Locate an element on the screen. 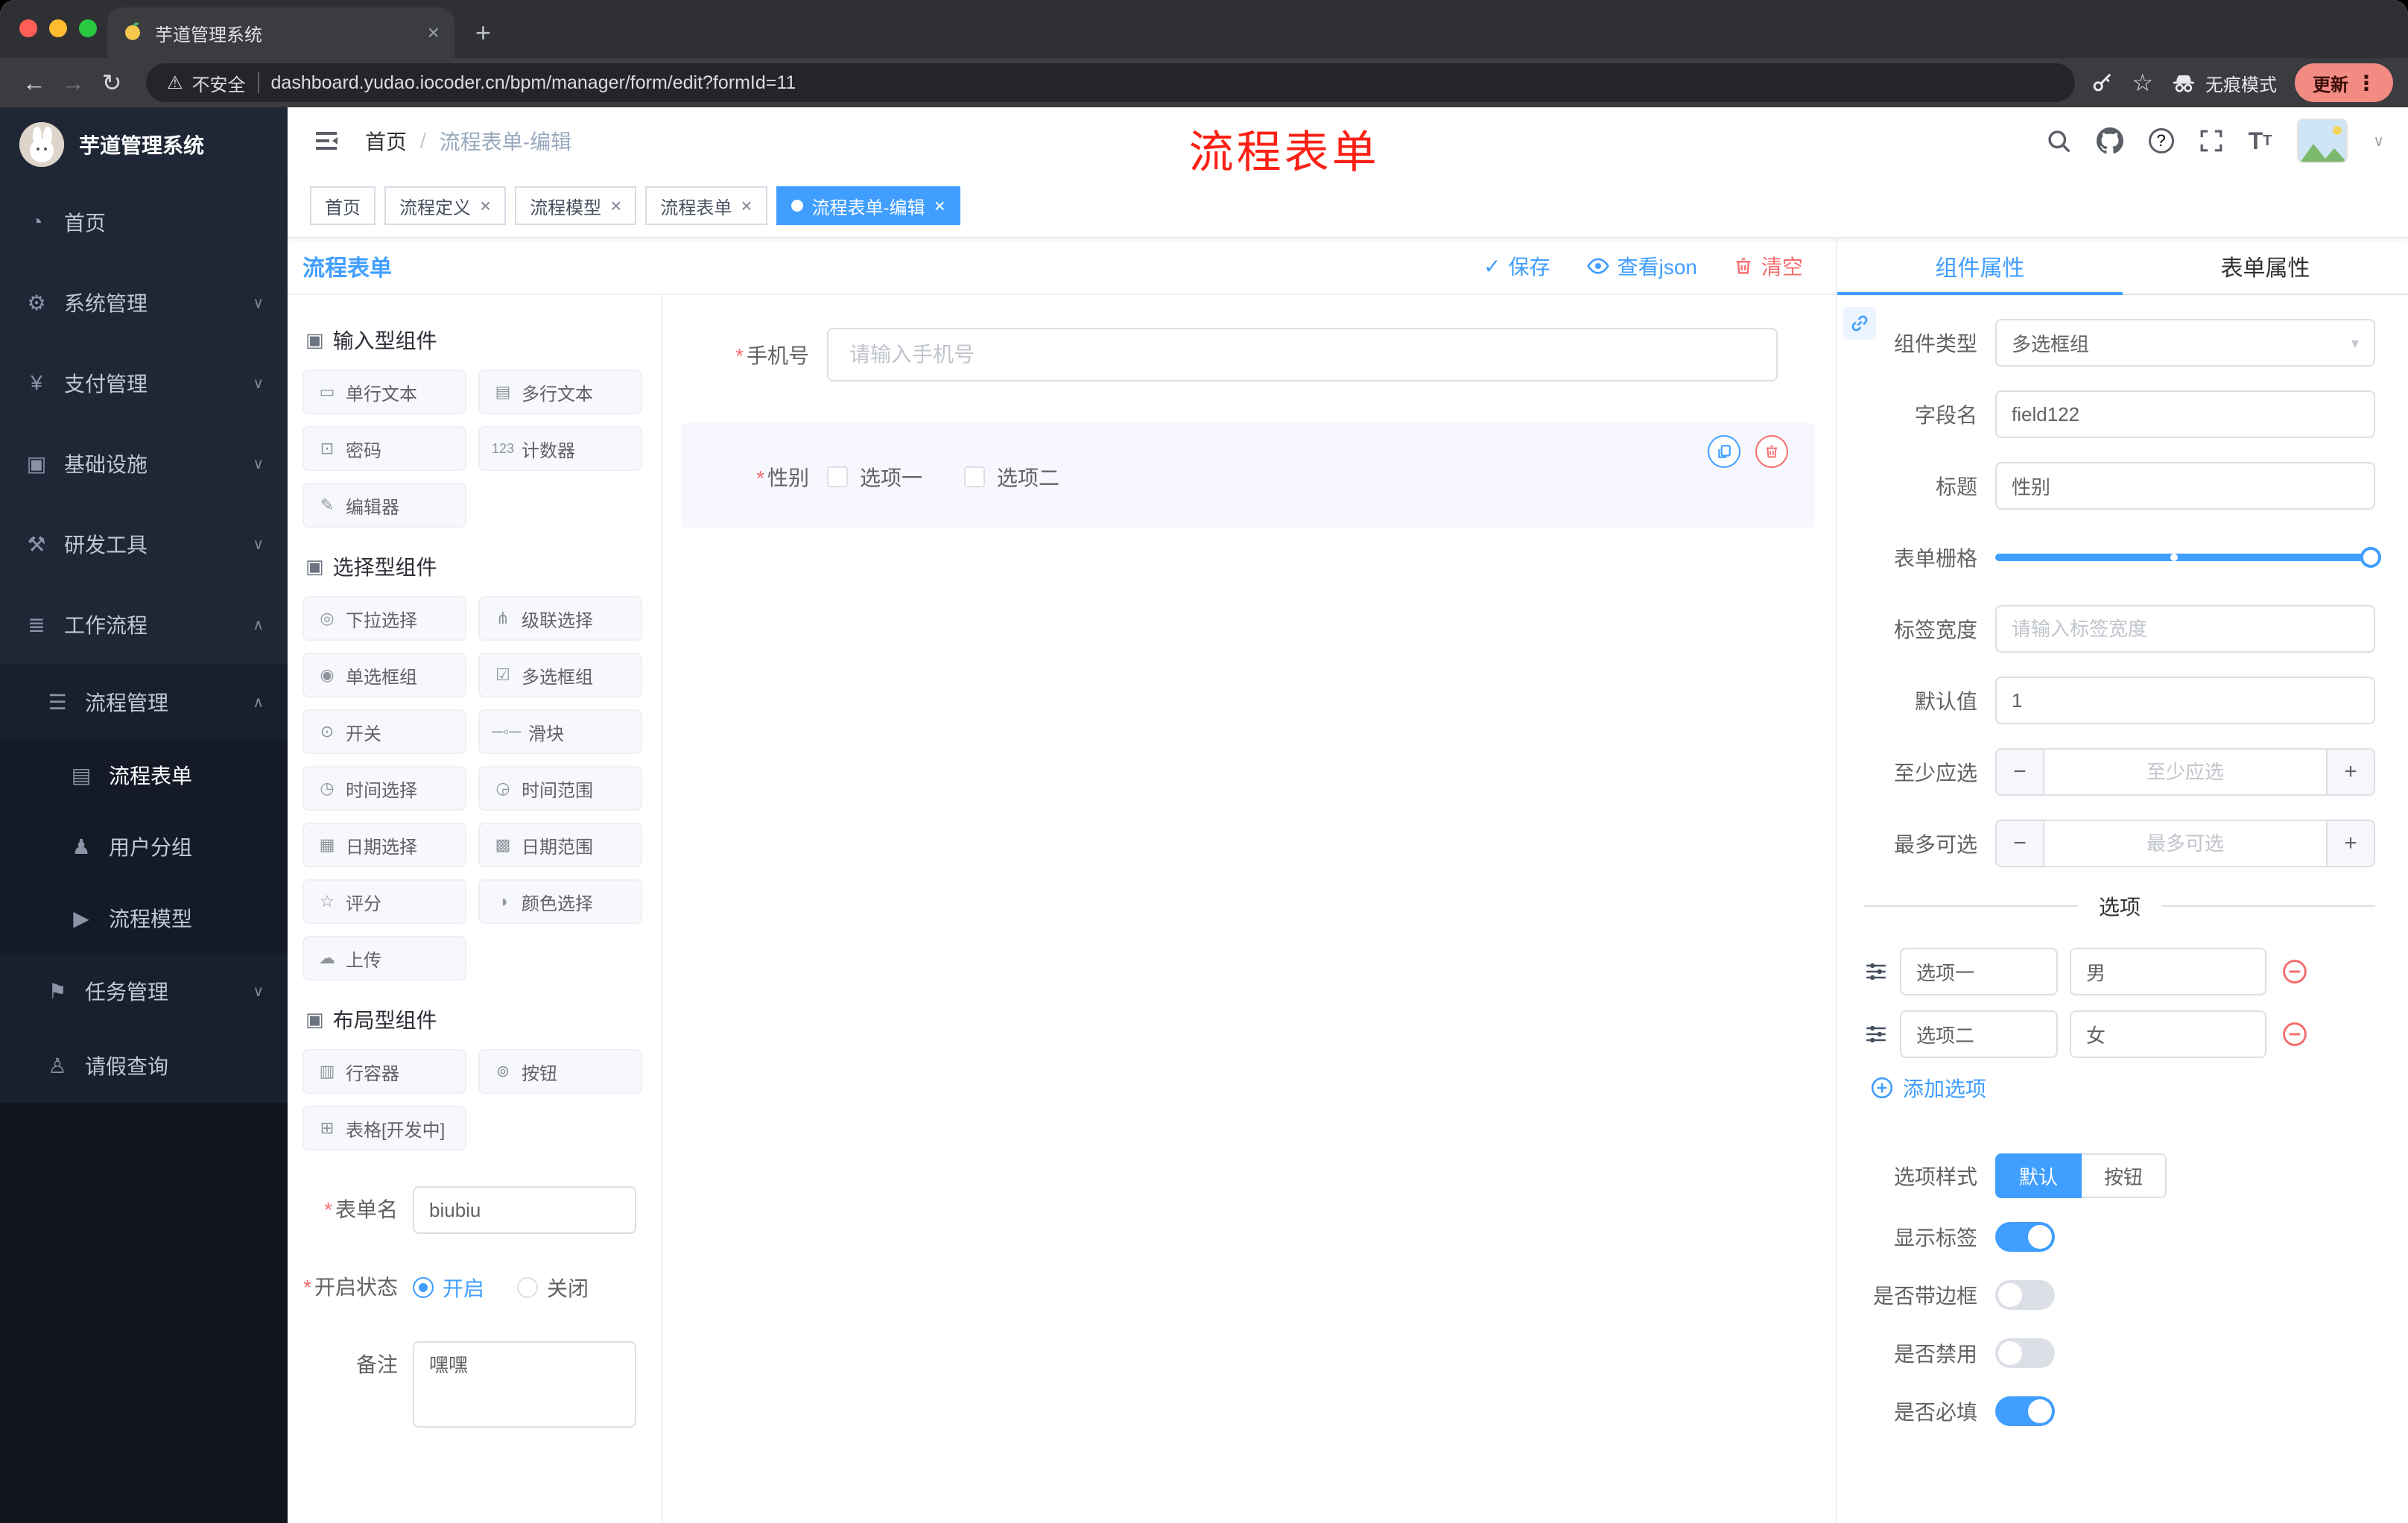 The image size is (2408, 1523). status-radio-closed: 关闭 is located at coordinates (553, 1287).